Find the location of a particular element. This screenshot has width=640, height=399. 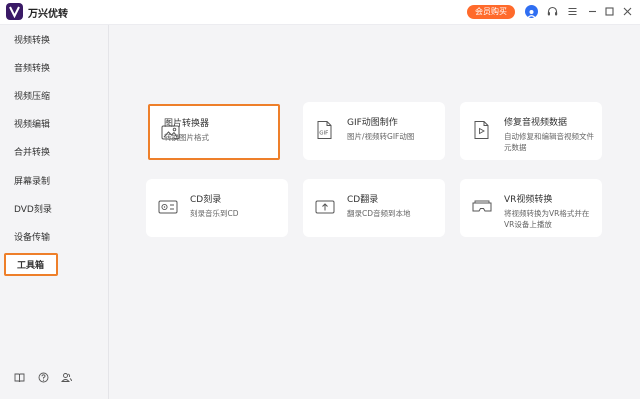

app-title: 万兴优转 is located at coordinates (48, 14).